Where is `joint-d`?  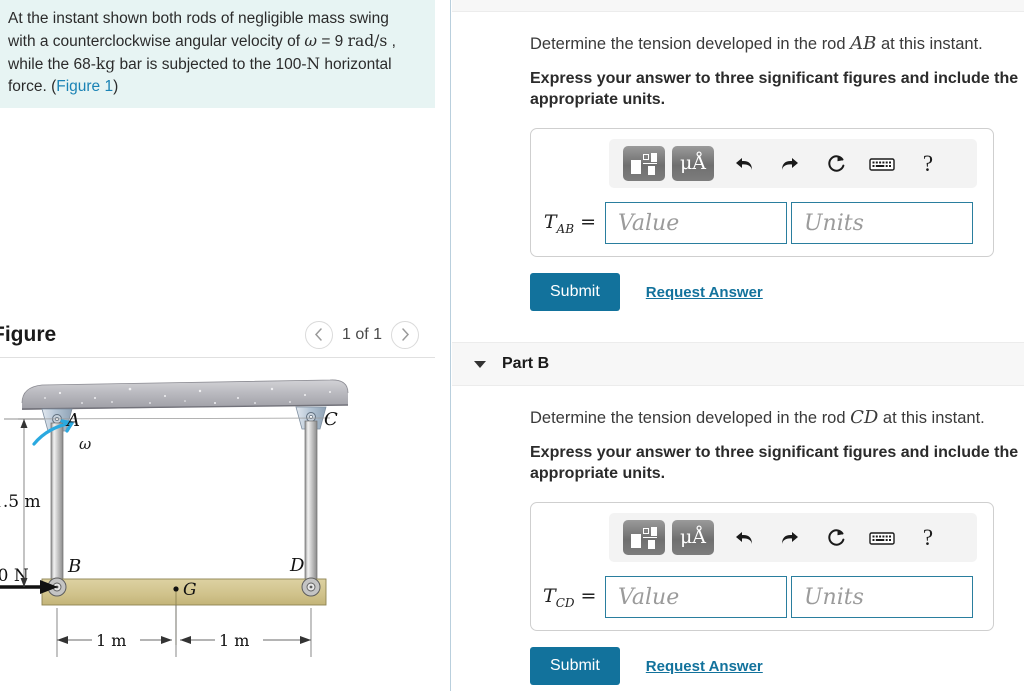 joint-d is located at coordinates (311, 587).